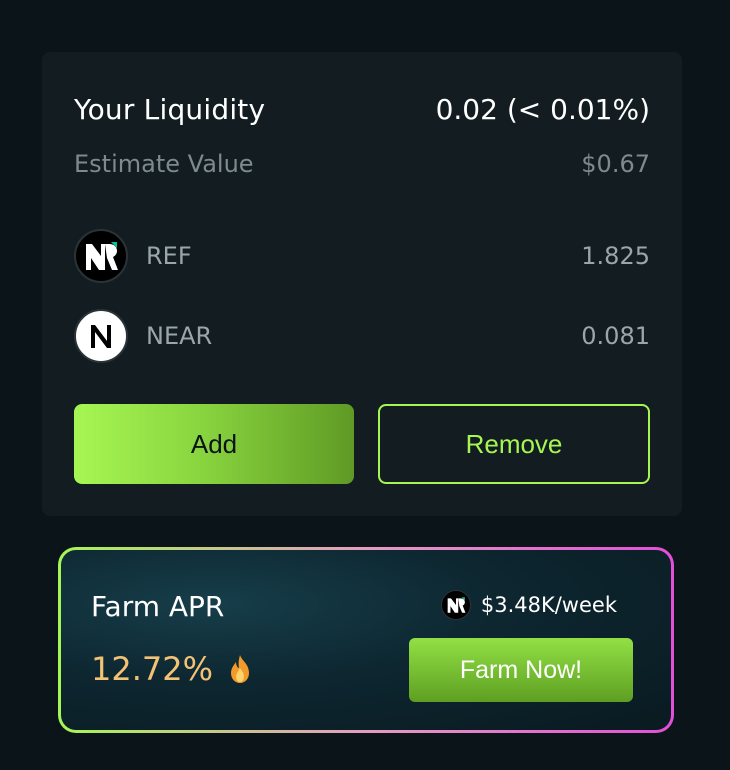 The width and height of the screenshot is (730, 770). Describe the element at coordinates (362, 444) in the screenshot. I see `liquidity-actions: Add Remove` at that location.